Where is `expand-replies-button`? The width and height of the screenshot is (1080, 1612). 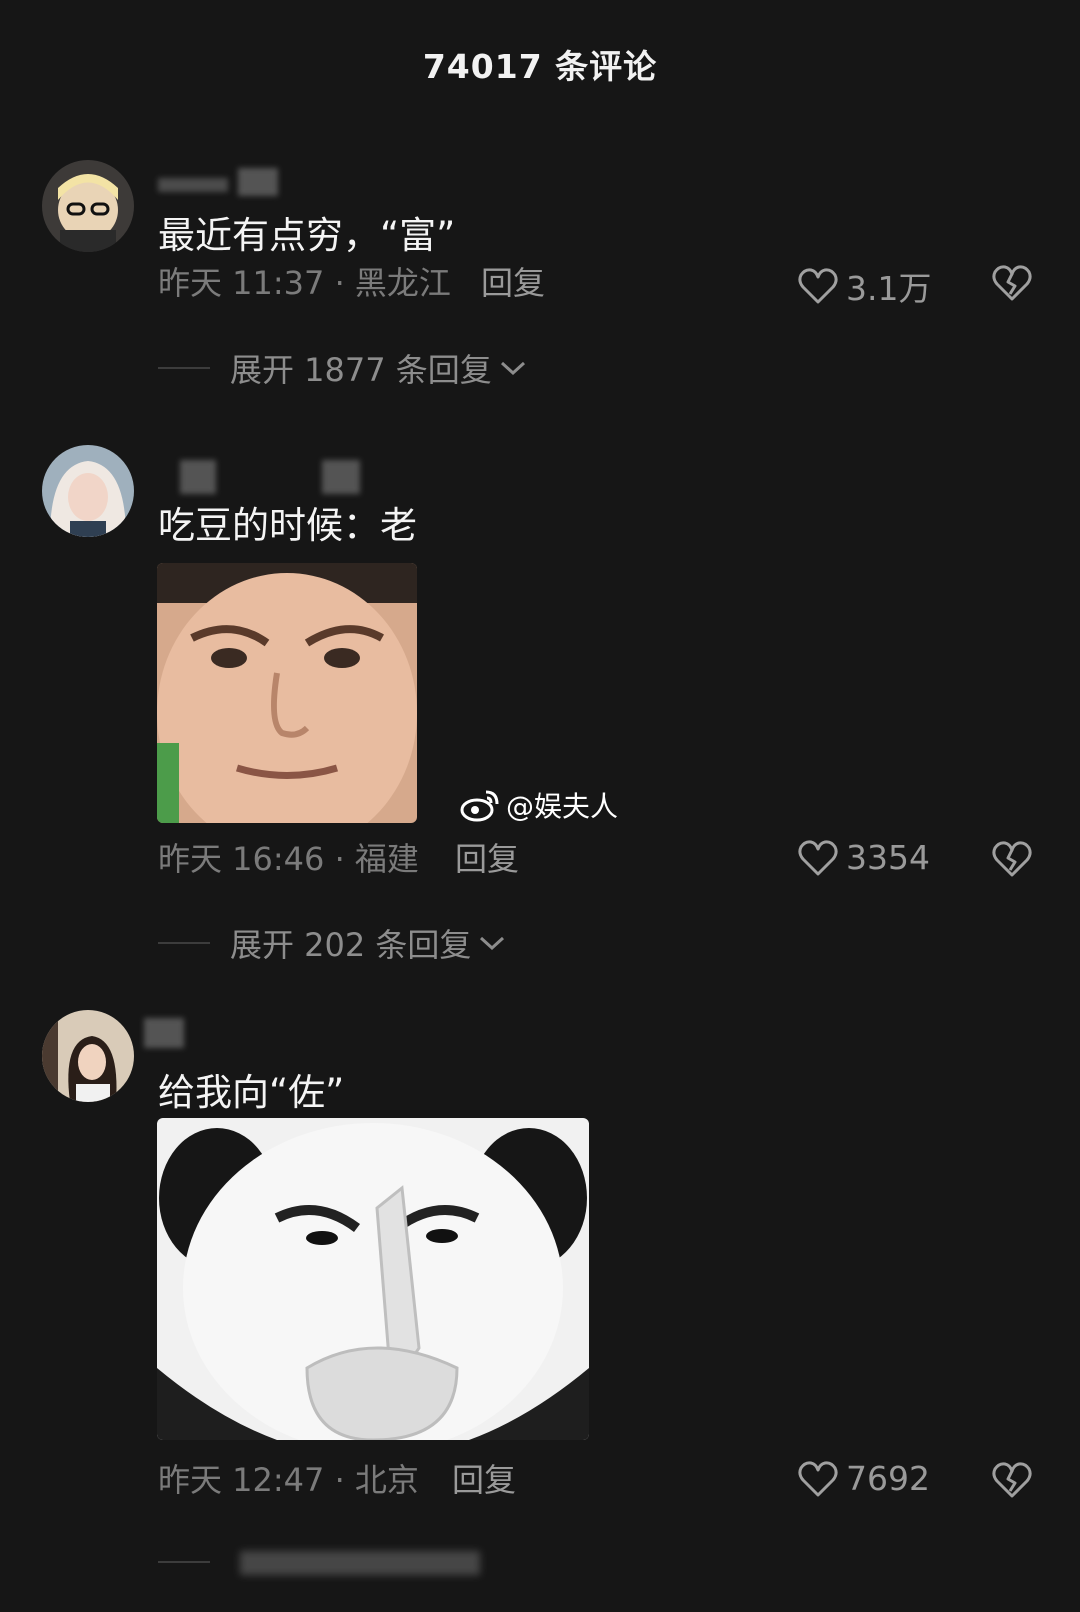
expand-replies-button is located at coordinates (324, 1562).